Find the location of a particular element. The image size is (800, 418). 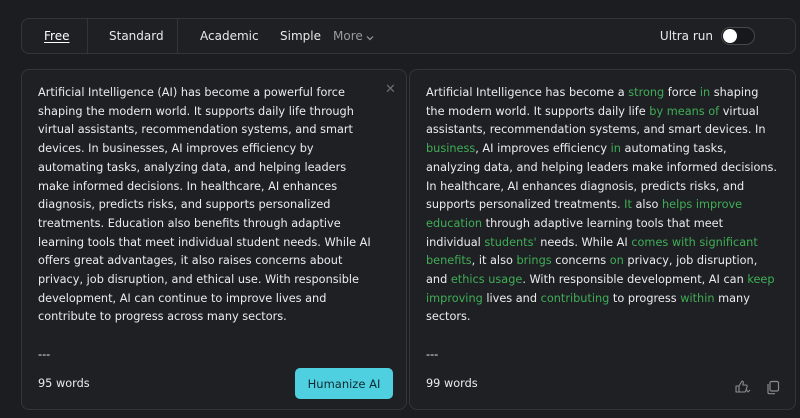

unchanged-text: , AI improves efficiency is located at coordinates (543, 149).